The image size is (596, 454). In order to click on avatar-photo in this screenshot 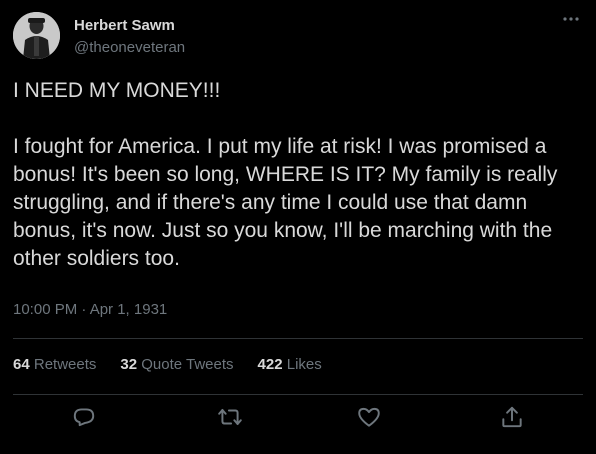, I will do `click(36, 35)`.